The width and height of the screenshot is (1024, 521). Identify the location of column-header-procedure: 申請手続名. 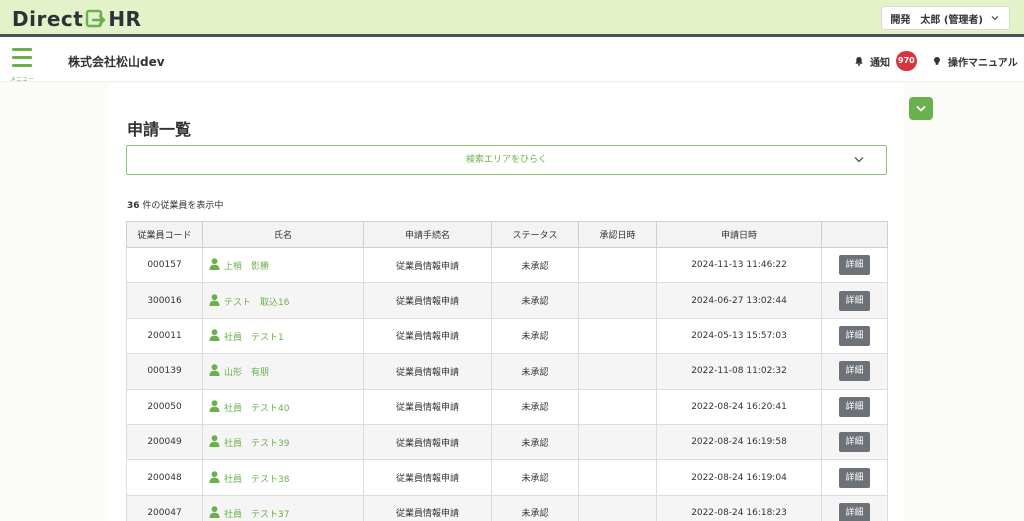
(427, 234).